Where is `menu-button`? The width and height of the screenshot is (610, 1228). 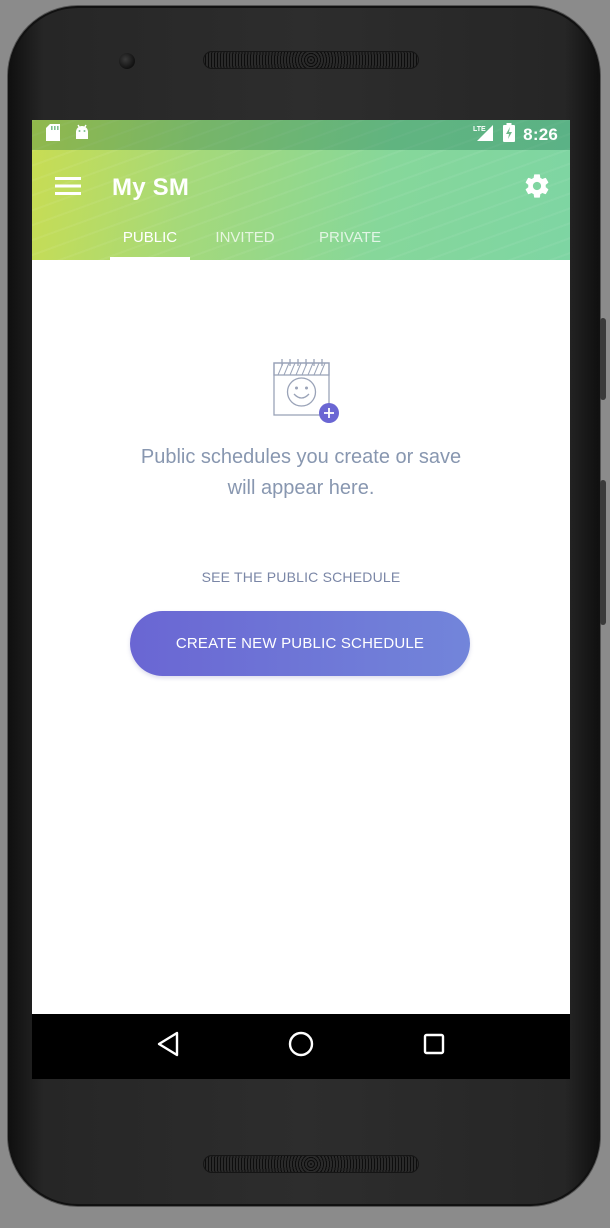
menu-button is located at coordinates (68, 188).